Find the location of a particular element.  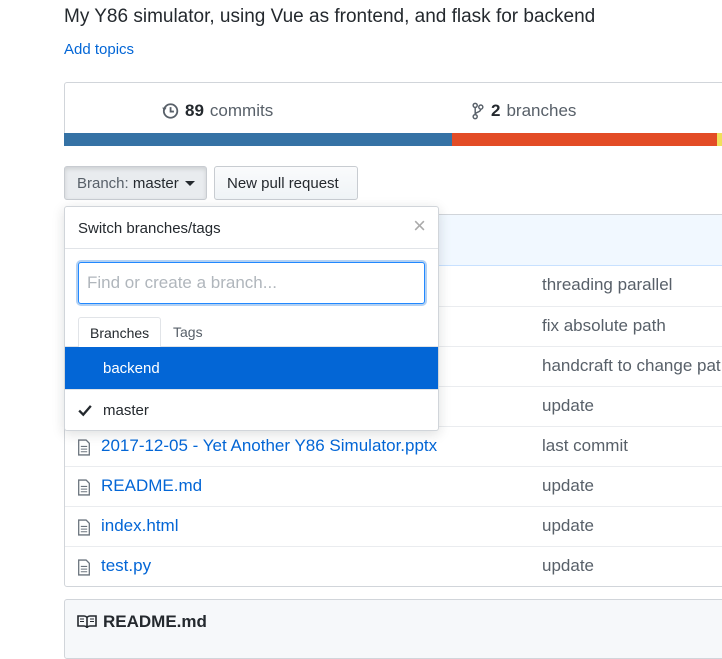

book-icon is located at coordinates (87, 622).